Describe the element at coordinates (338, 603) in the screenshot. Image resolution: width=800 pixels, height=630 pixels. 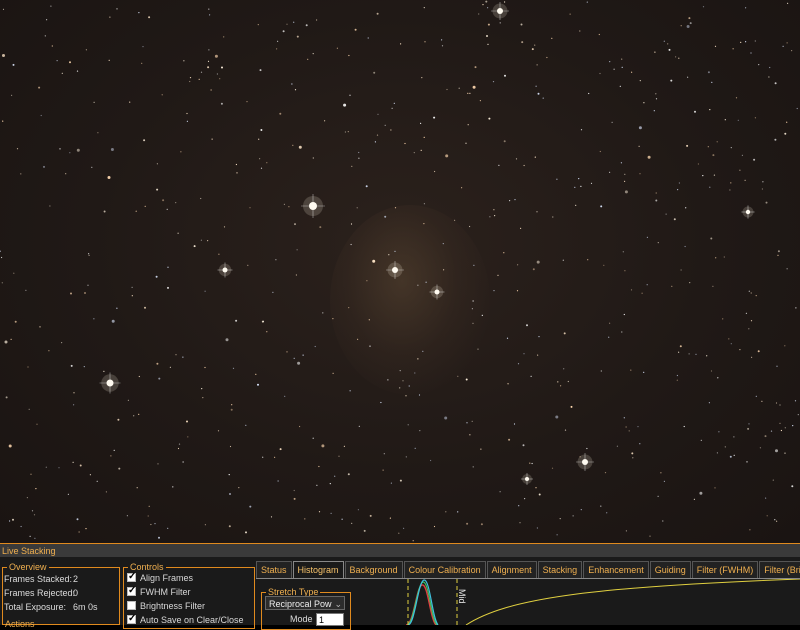
I see `chevron-down-icon: ⌄` at that location.